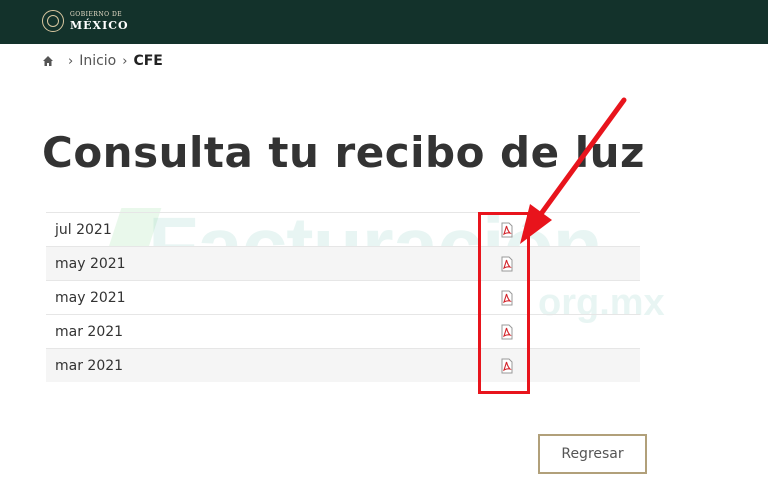 This screenshot has width=768, height=488. I want to click on gobierno-mexico-logo: GOBIERNO DE MÉXICO, so click(85, 21).